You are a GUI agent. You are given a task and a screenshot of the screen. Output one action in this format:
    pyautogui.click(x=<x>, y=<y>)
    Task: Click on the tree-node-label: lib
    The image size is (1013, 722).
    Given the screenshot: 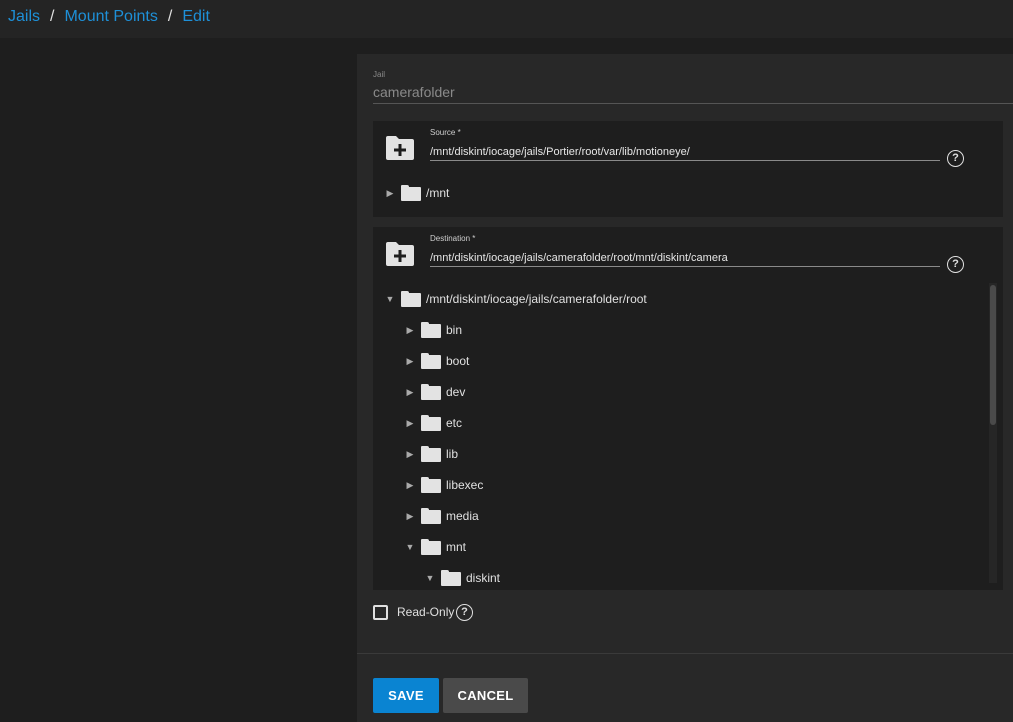 What is the action you would take?
    pyautogui.click(x=452, y=454)
    